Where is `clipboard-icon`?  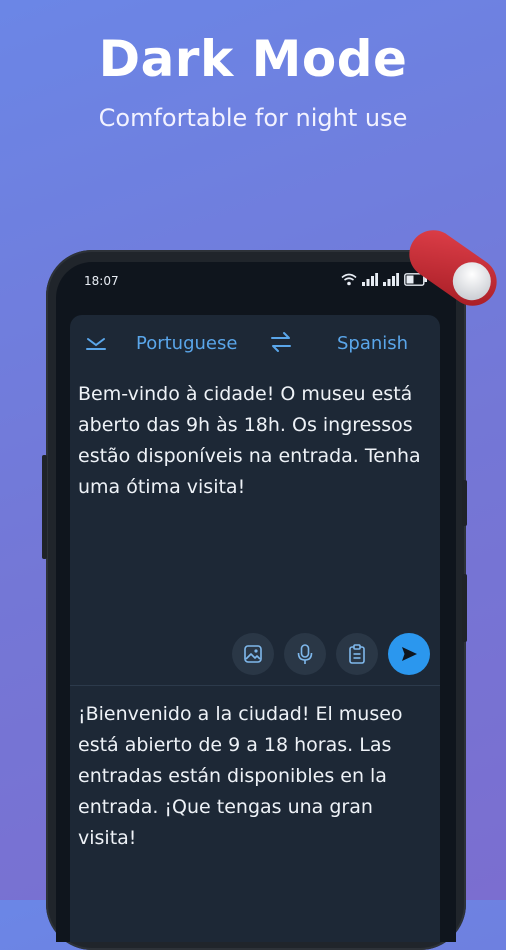
clipboard-icon is located at coordinates (357, 654).